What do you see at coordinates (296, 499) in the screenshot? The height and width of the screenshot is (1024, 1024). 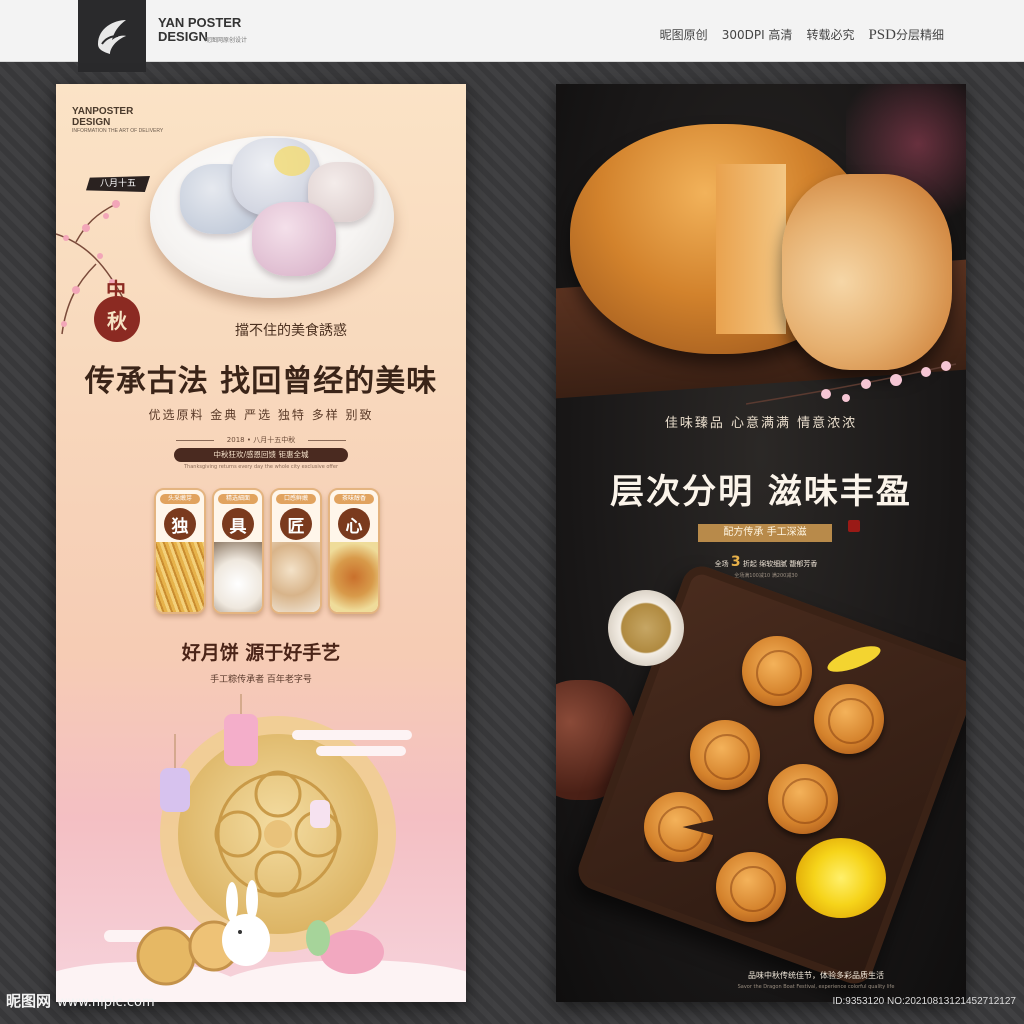 I see `card-label: 口感鲜嫩` at bounding box center [296, 499].